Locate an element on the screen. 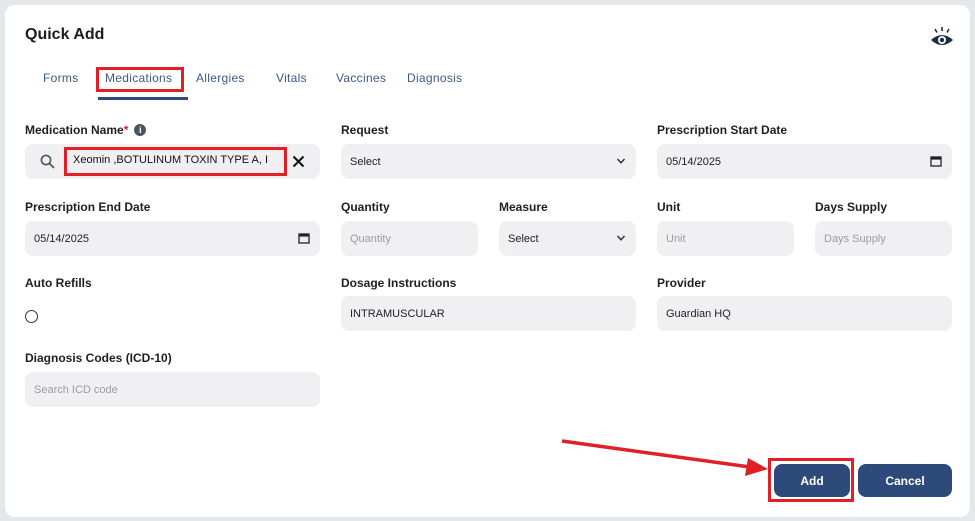  provider-value: Guardian HQ is located at coordinates (698, 313).